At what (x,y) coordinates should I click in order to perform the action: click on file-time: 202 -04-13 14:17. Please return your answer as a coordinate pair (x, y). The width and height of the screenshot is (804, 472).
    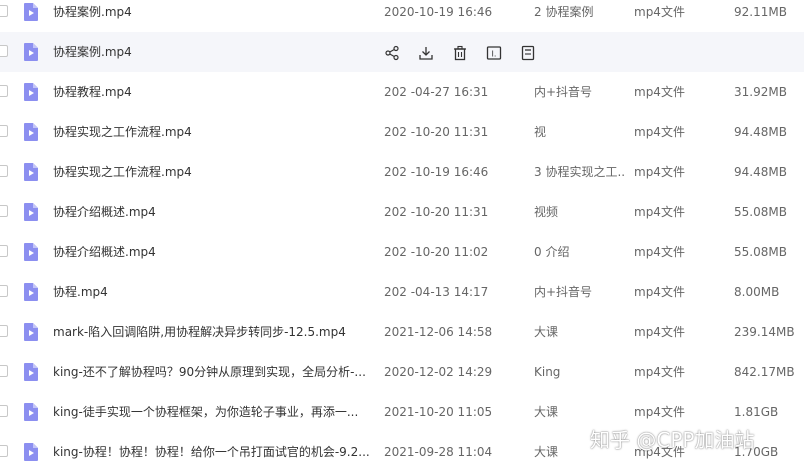
    Looking at the image, I should click on (436, 292).